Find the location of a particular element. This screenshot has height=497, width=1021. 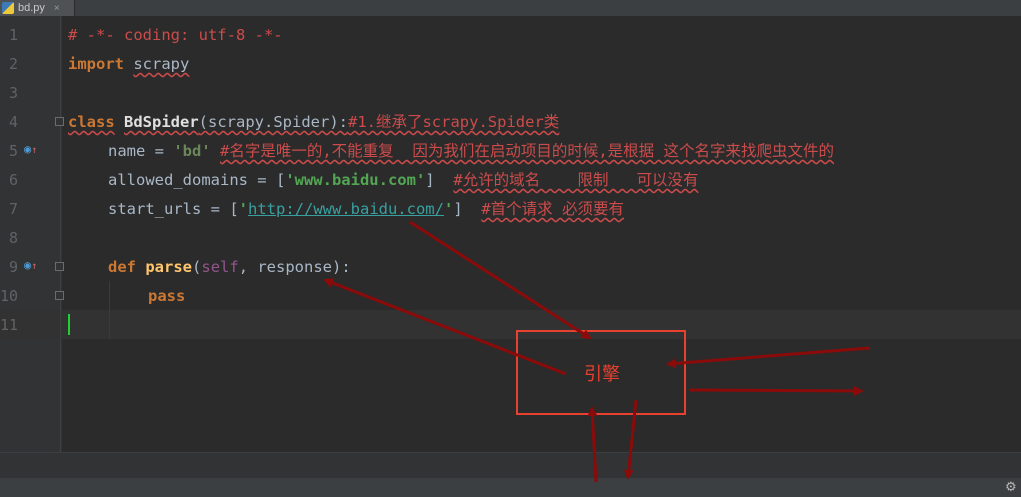

keyword: class is located at coordinates (91, 122).